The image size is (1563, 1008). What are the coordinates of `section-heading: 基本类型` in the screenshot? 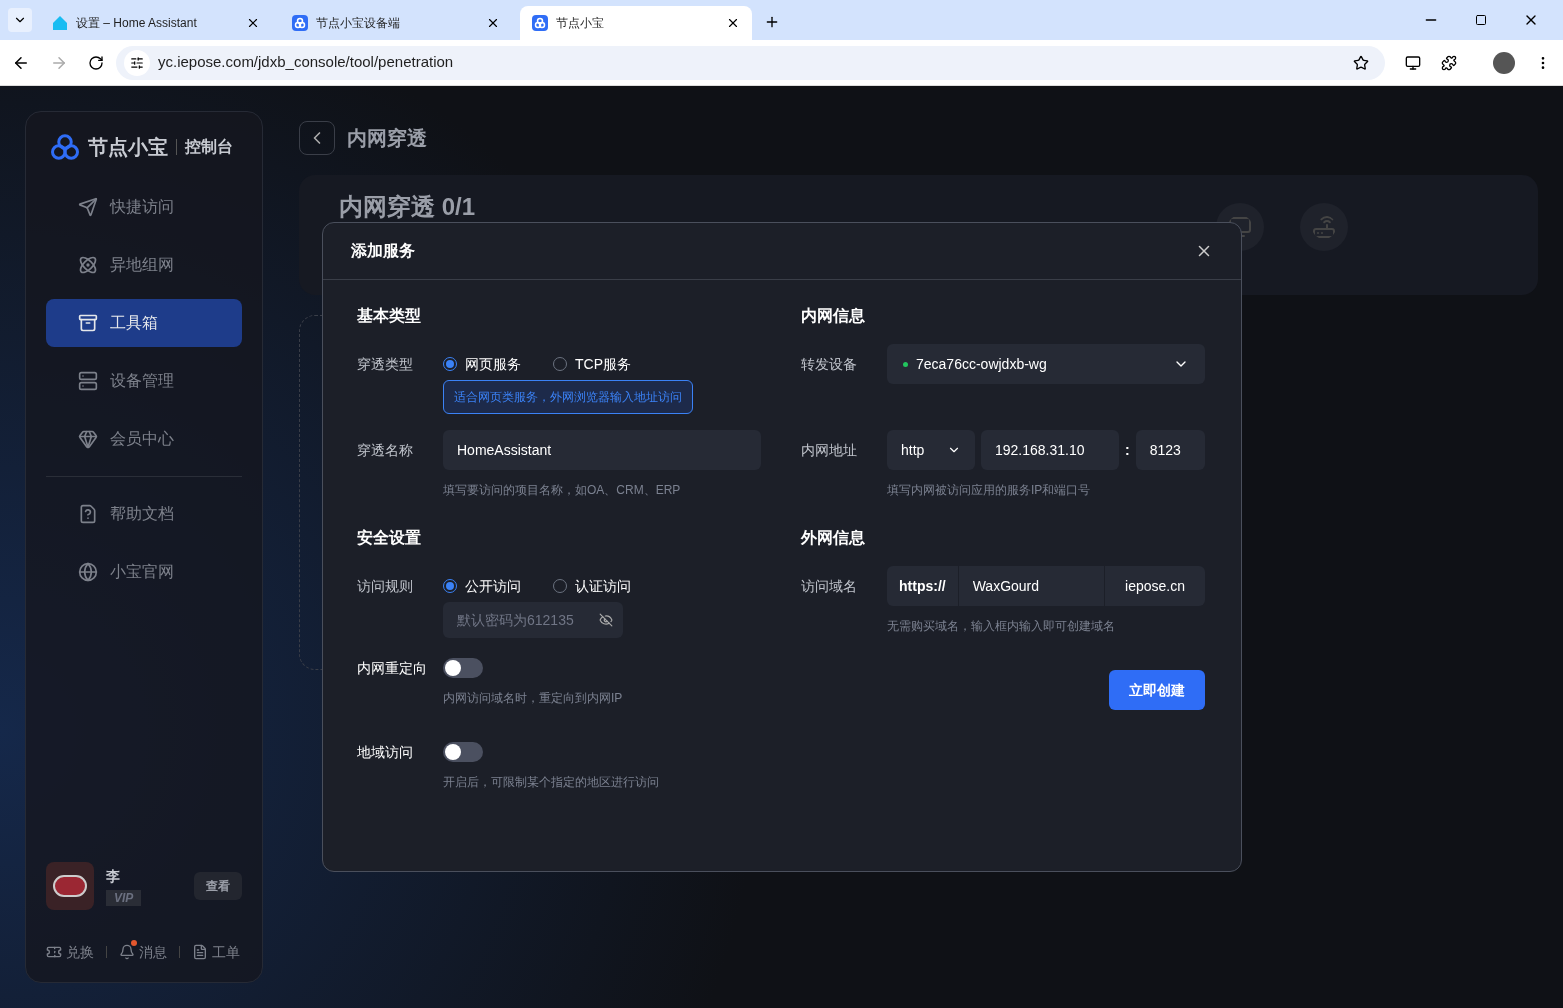 It's located at (389, 316).